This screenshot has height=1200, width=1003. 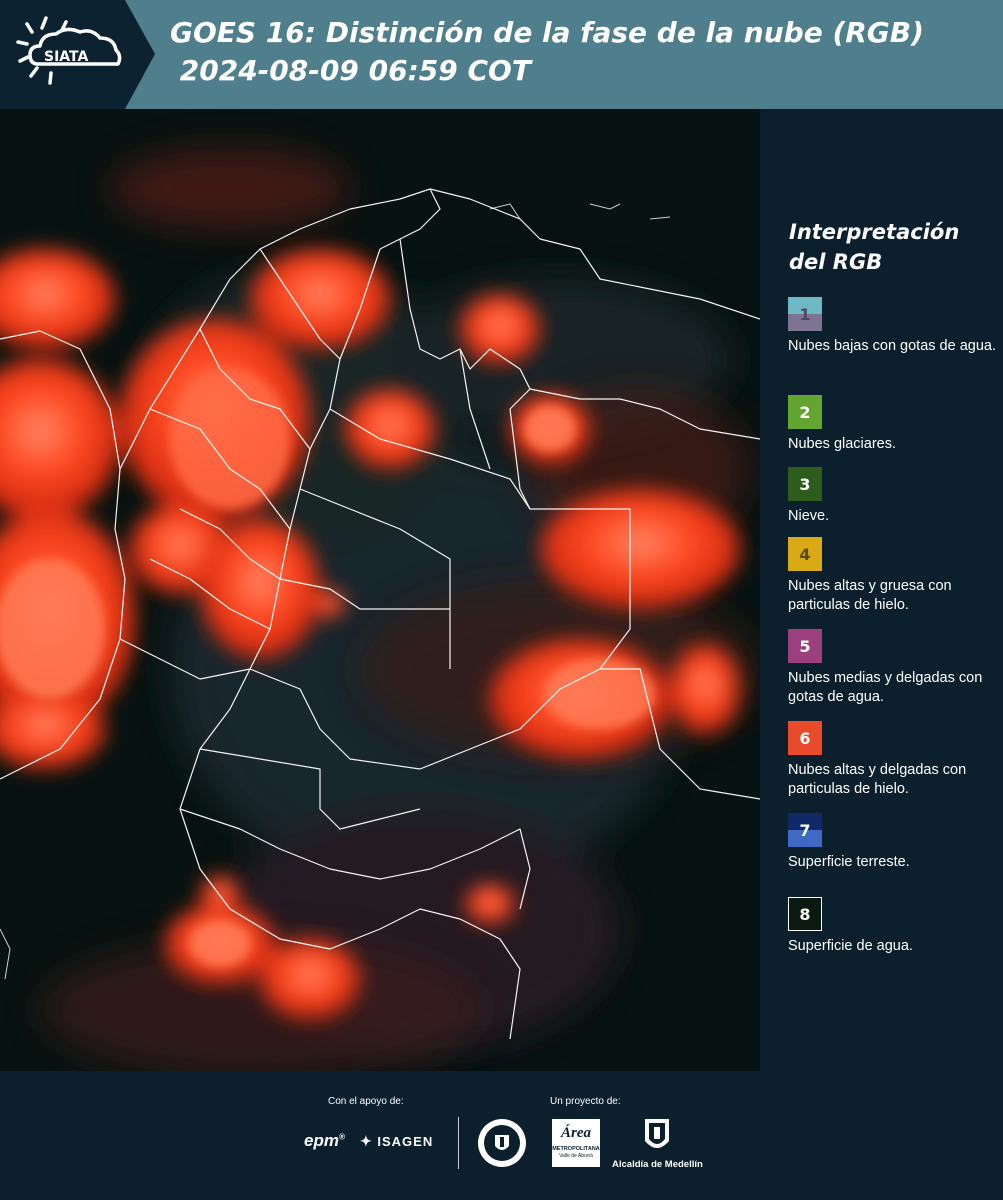 I want to click on legend-swatch: 3, so click(x=805, y=484).